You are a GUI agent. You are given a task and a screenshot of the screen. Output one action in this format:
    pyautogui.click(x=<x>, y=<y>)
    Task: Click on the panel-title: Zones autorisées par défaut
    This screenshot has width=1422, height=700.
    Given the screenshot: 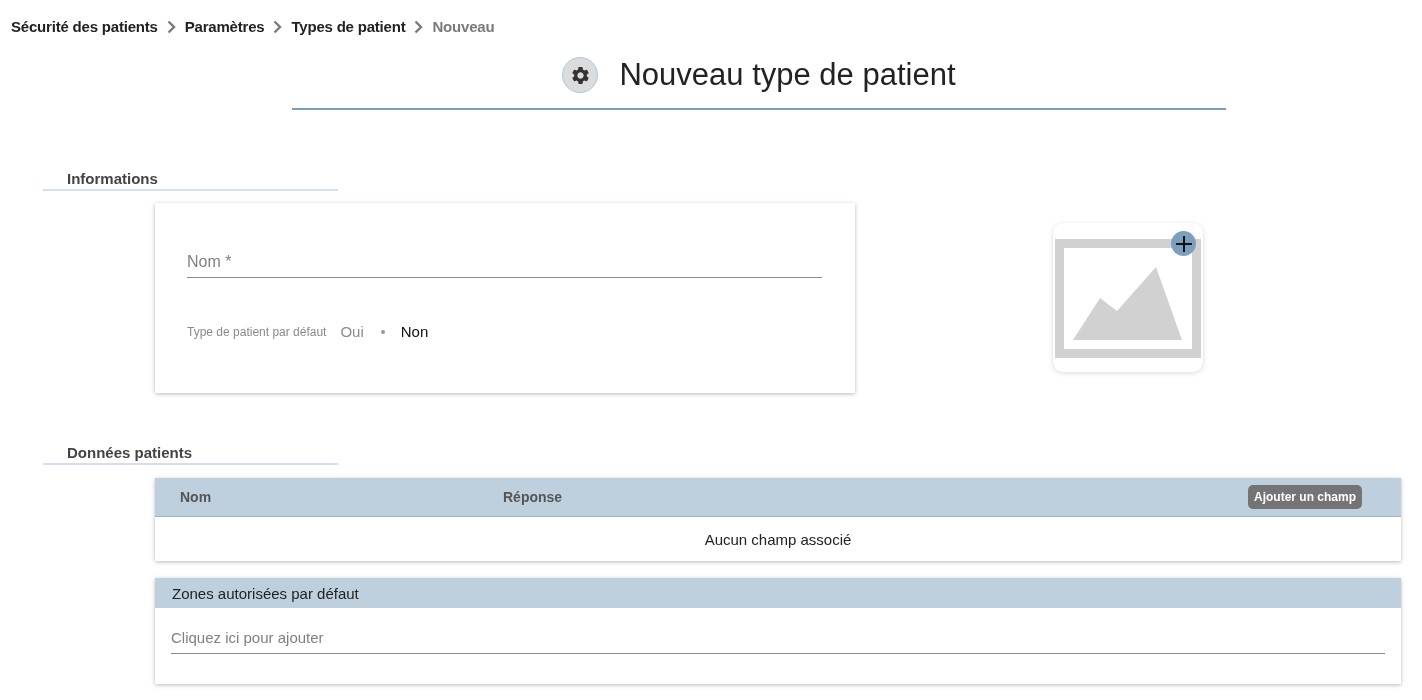 What is the action you would take?
    pyautogui.click(x=778, y=593)
    